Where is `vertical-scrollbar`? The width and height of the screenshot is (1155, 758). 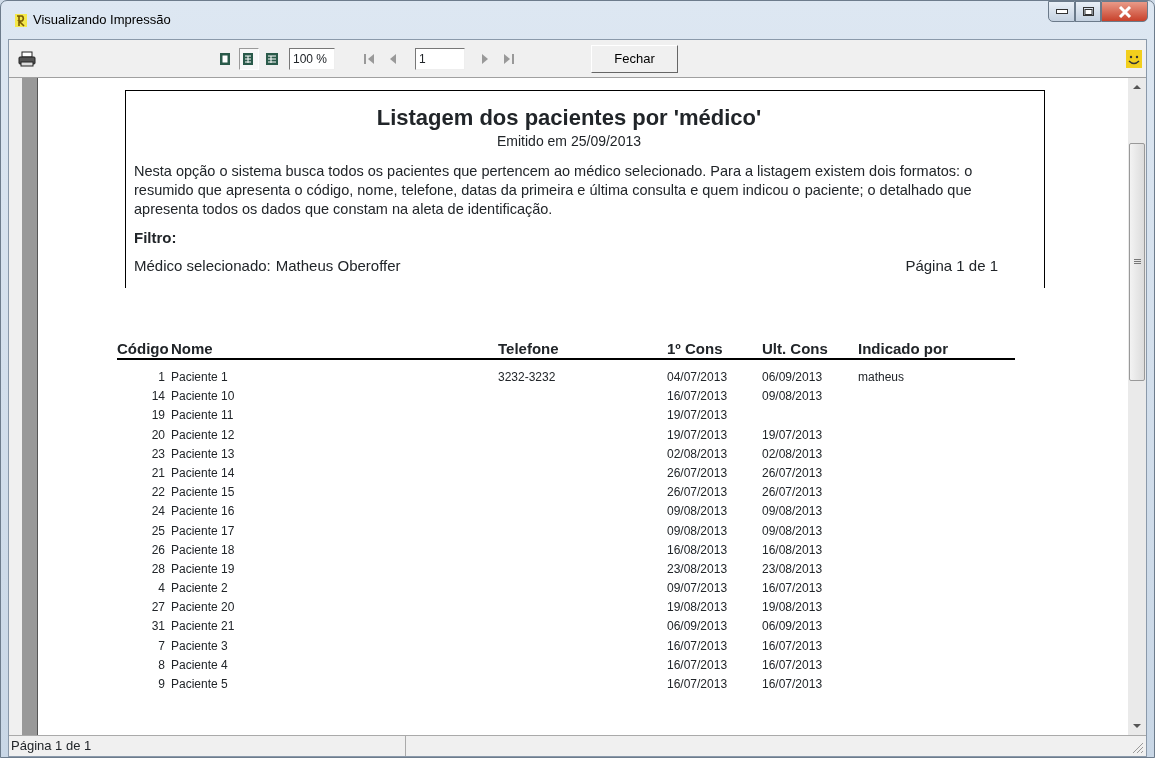
vertical-scrollbar is located at coordinates (1137, 406).